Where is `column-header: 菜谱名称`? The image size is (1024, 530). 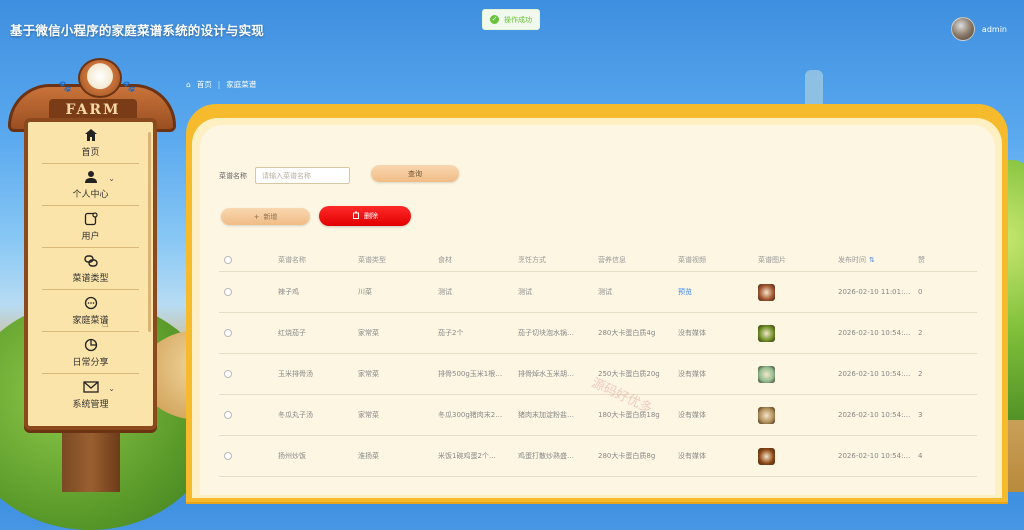
column-header: 菜谱名称 is located at coordinates (292, 260).